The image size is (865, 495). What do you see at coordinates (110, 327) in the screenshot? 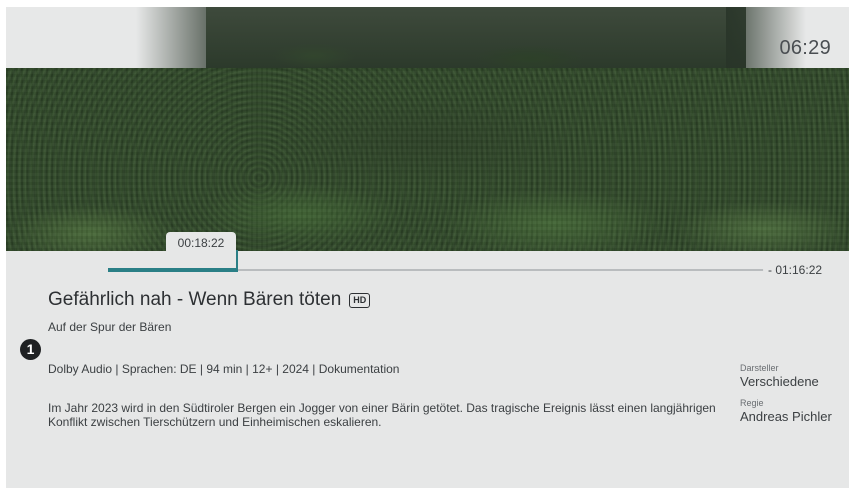
I see `program-subtitle: Auf der Spur der Bären` at bounding box center [110, 327].